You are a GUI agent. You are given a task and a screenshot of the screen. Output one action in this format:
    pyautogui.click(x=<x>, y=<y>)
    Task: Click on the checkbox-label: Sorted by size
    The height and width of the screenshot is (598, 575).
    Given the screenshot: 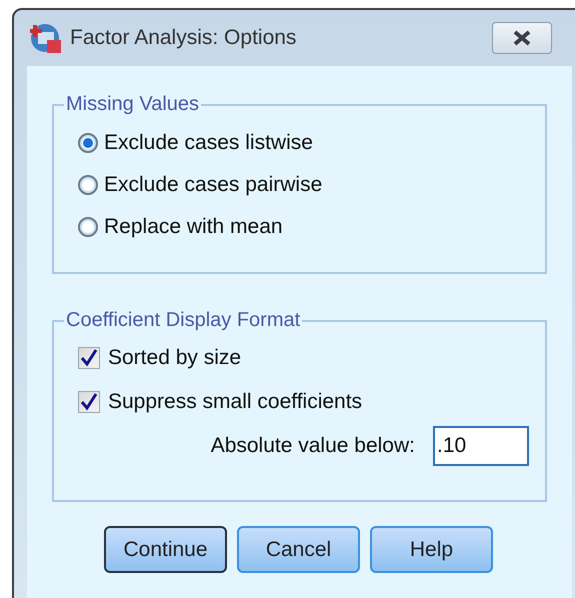 What is the action you would take?
    pyautogui.click(x=175, y=358)
    